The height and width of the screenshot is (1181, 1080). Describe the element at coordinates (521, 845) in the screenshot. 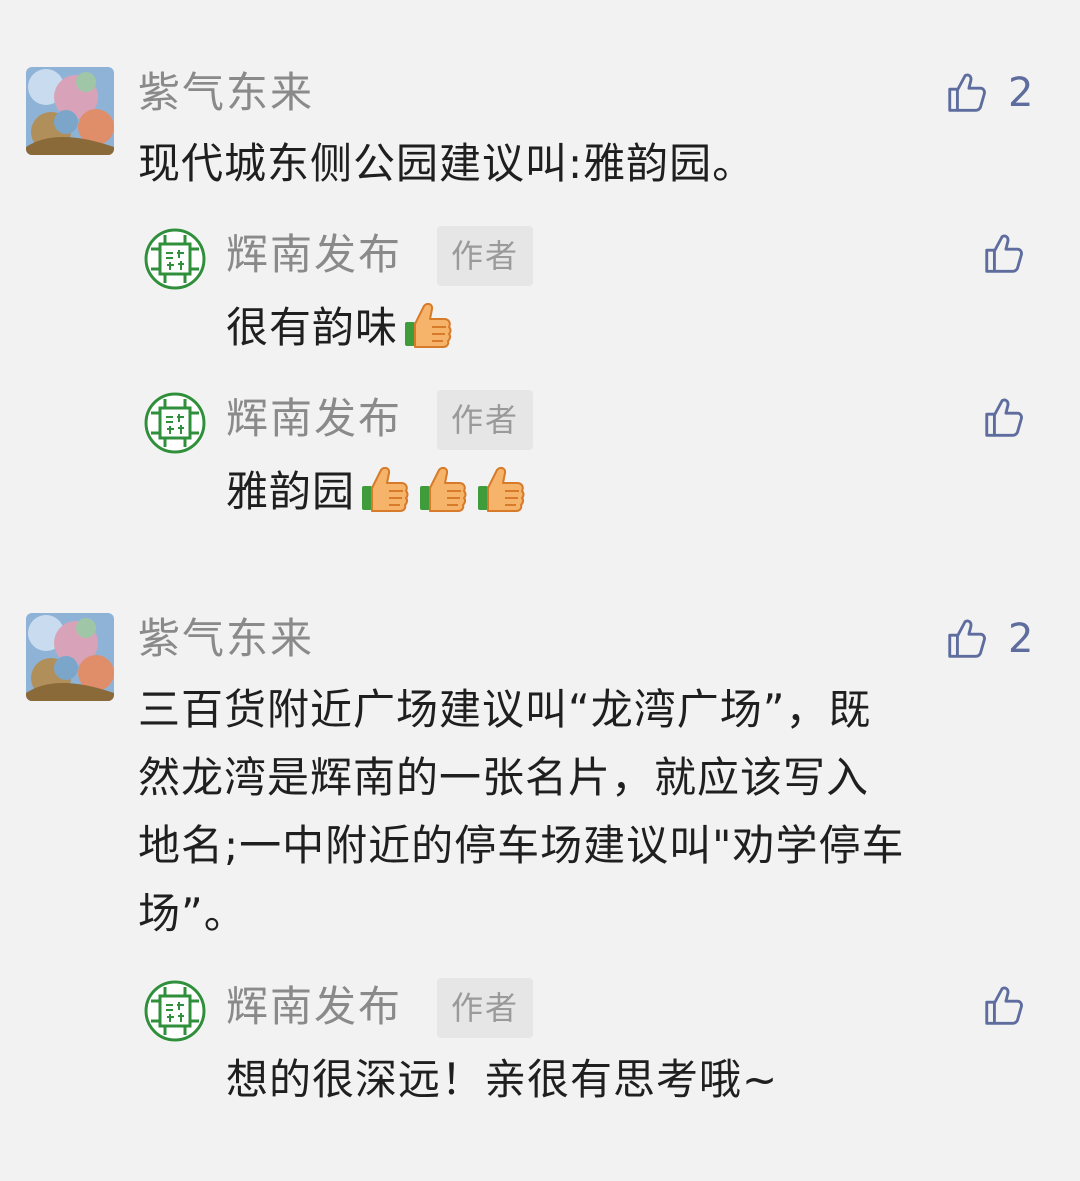

I see `comment-text-line: 地名;一中附近的停车场建议叫"劝学停车` at that location.